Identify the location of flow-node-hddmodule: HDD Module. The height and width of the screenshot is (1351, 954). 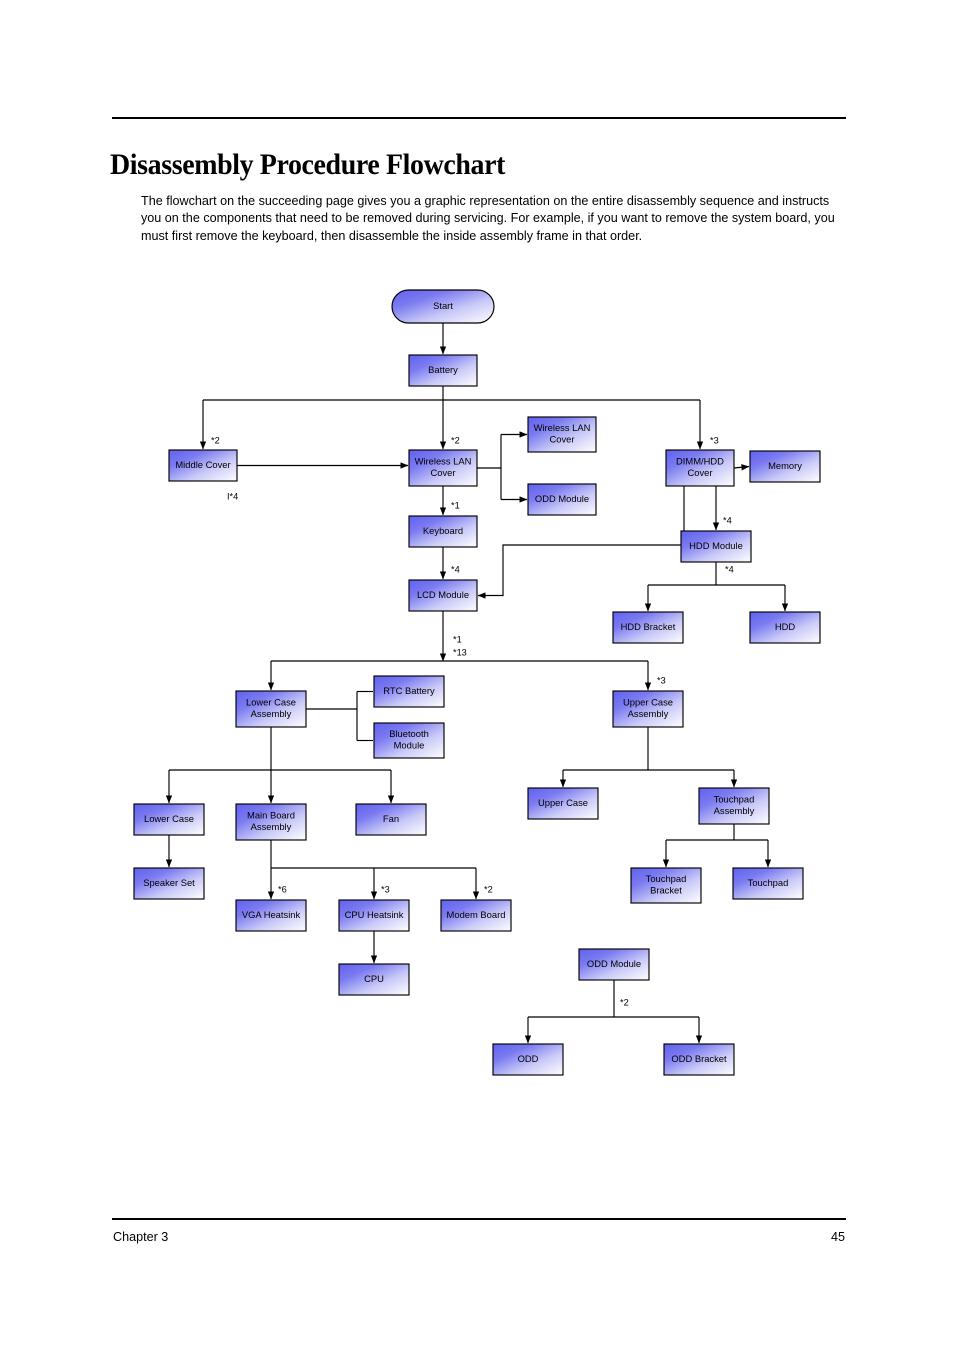
(716, 546).